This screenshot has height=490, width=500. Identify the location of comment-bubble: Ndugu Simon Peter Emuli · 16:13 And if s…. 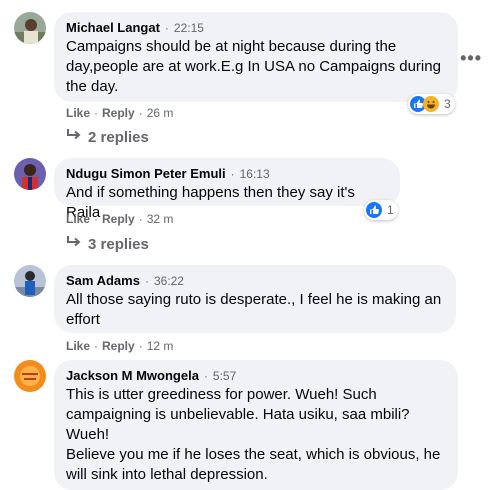
(227, 189).